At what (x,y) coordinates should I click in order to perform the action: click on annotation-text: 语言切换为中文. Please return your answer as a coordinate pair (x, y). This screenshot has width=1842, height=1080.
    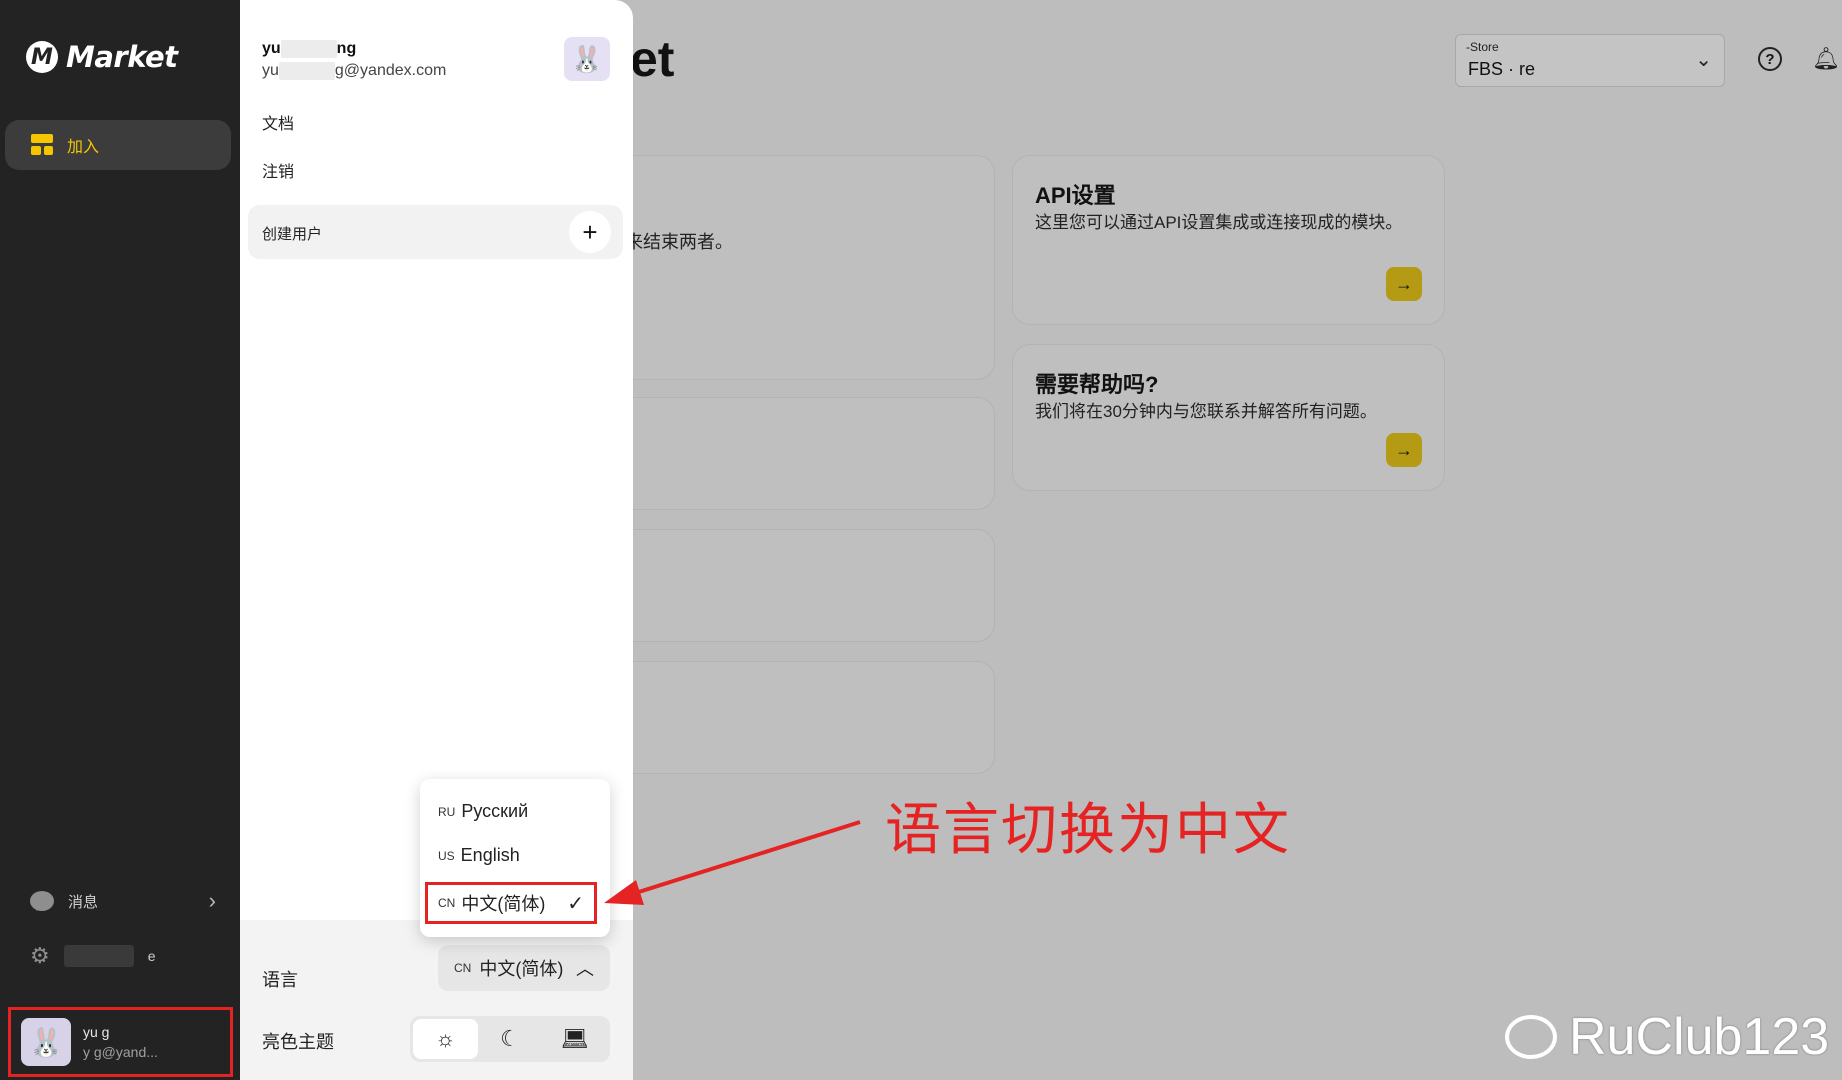
    Looking at the image, I should click on (1088, 829).